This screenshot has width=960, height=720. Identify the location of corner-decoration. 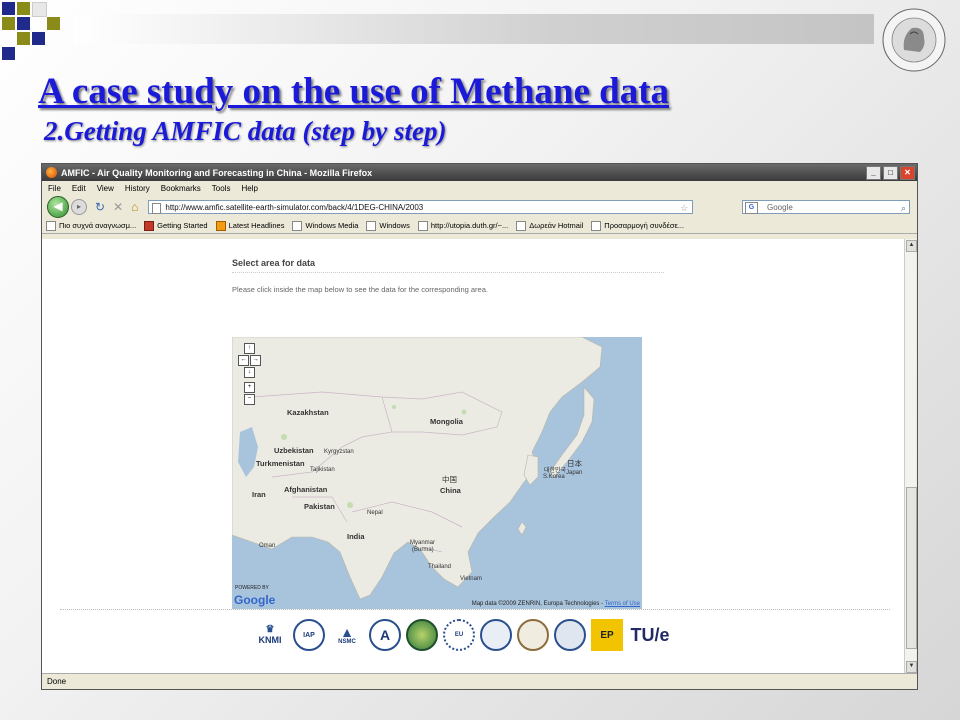
(37, 31).